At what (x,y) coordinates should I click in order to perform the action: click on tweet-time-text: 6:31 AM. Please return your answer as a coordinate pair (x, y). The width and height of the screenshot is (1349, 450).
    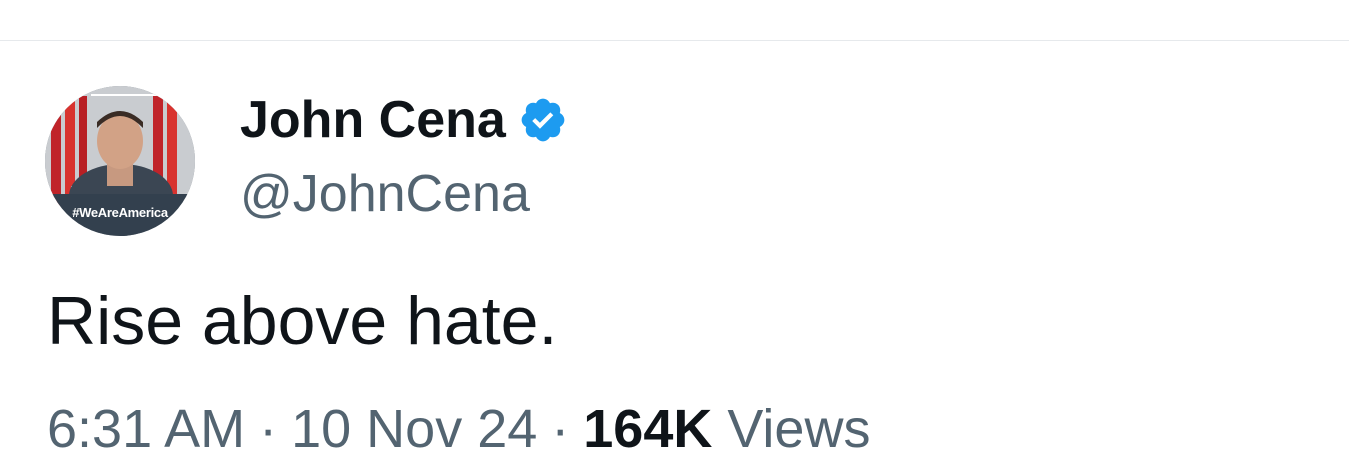
    Looking at the image, I should click on (146, 424).